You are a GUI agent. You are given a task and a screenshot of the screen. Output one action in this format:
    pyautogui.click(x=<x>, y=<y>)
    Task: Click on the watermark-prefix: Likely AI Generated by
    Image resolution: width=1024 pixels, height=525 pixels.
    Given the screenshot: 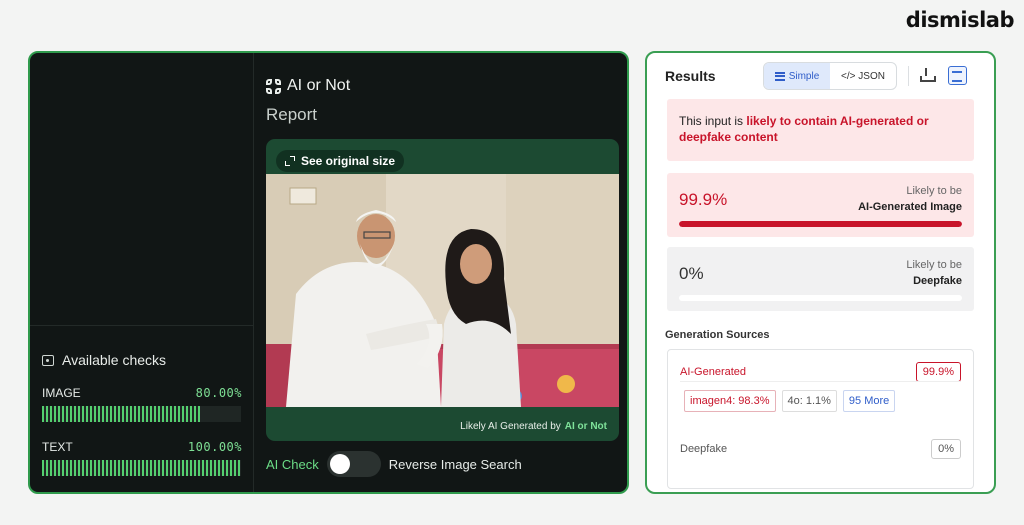 What is the action you would take?
    pyautogui.click(x=510, y=426)
    